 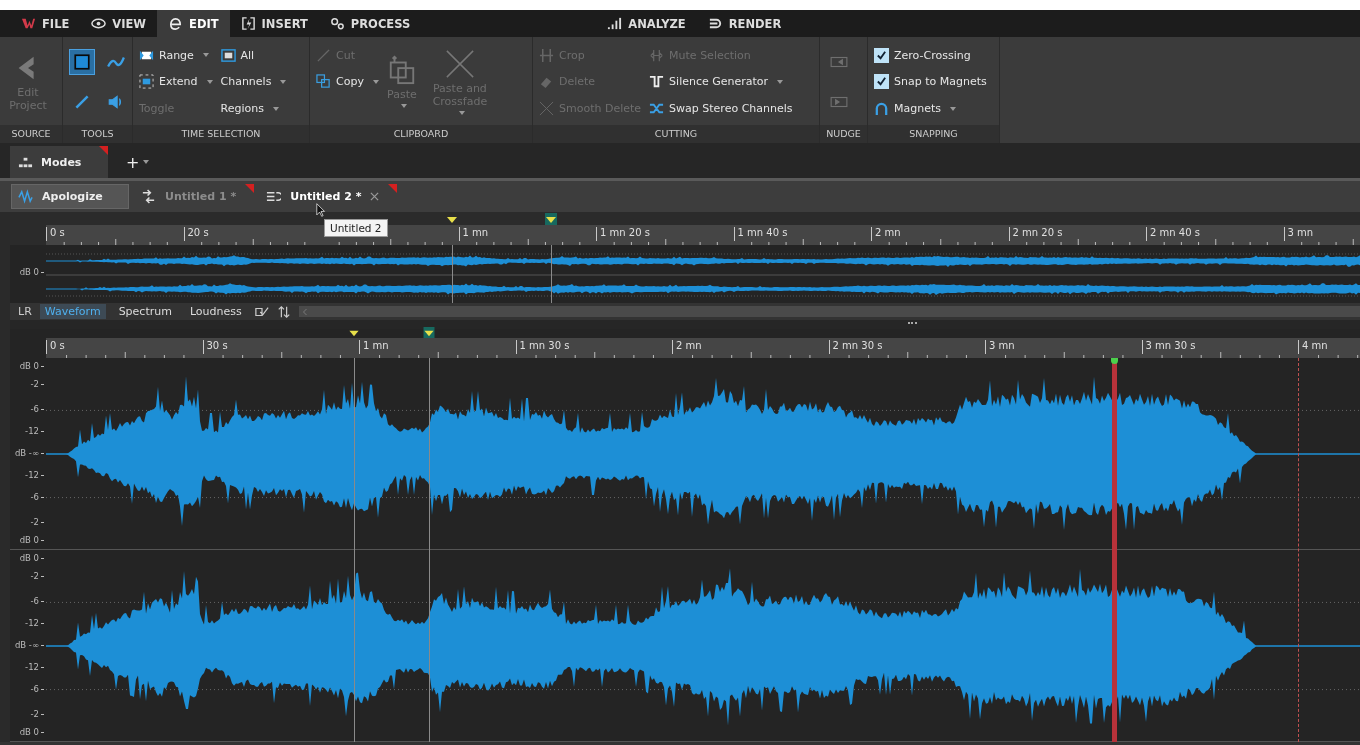 I want to click on app-logo-icon, so click(x=28, y=23).